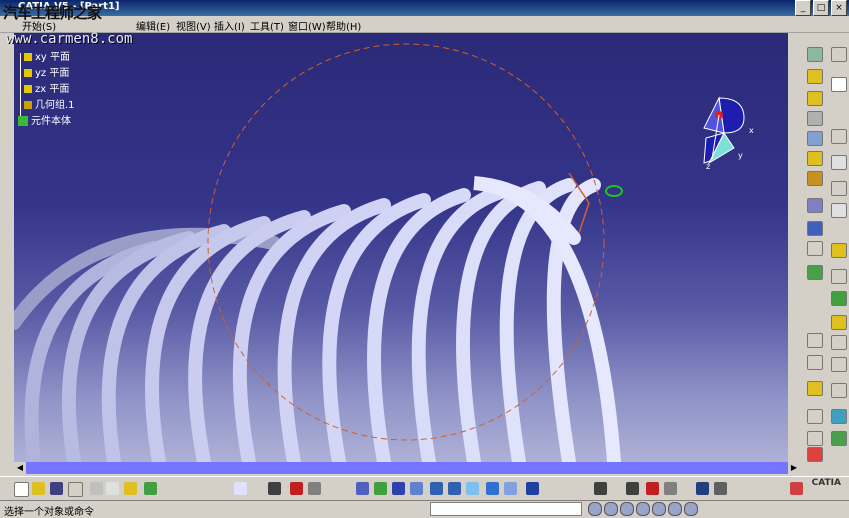  What do you see at coordinates (815, 118) in the screenshot?
I see `shaft-icon` at bounding box center [815, 118].